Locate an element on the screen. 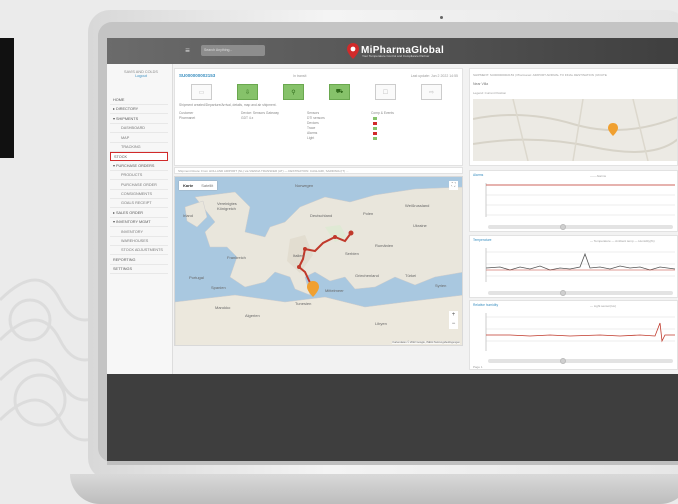 The height and width of the screenshot is (504, 678). map-label: Portugal is located at coordinates (196, 277).